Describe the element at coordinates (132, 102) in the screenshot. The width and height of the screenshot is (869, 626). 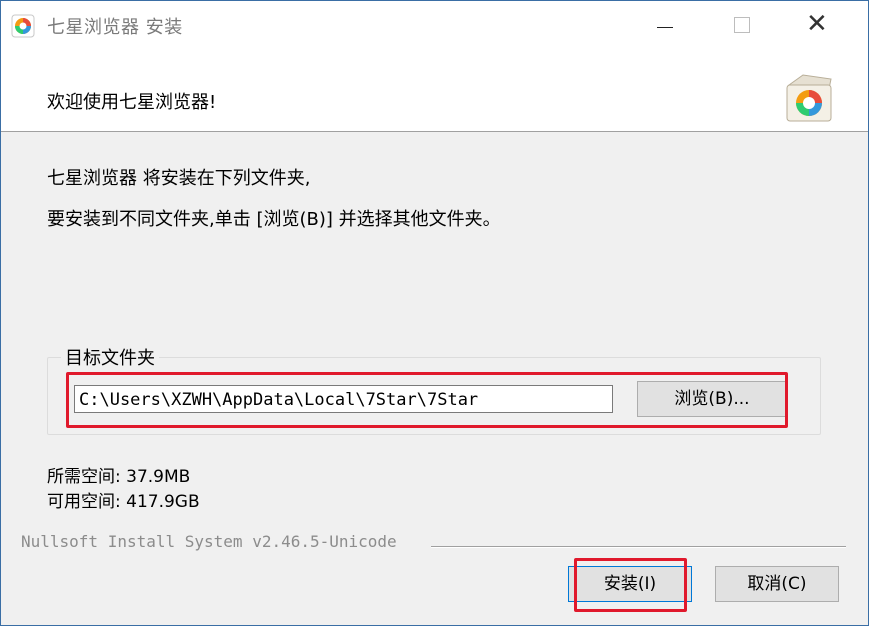
I see `welcome-heading: 欢迎使用七星浏览器!` at that location.